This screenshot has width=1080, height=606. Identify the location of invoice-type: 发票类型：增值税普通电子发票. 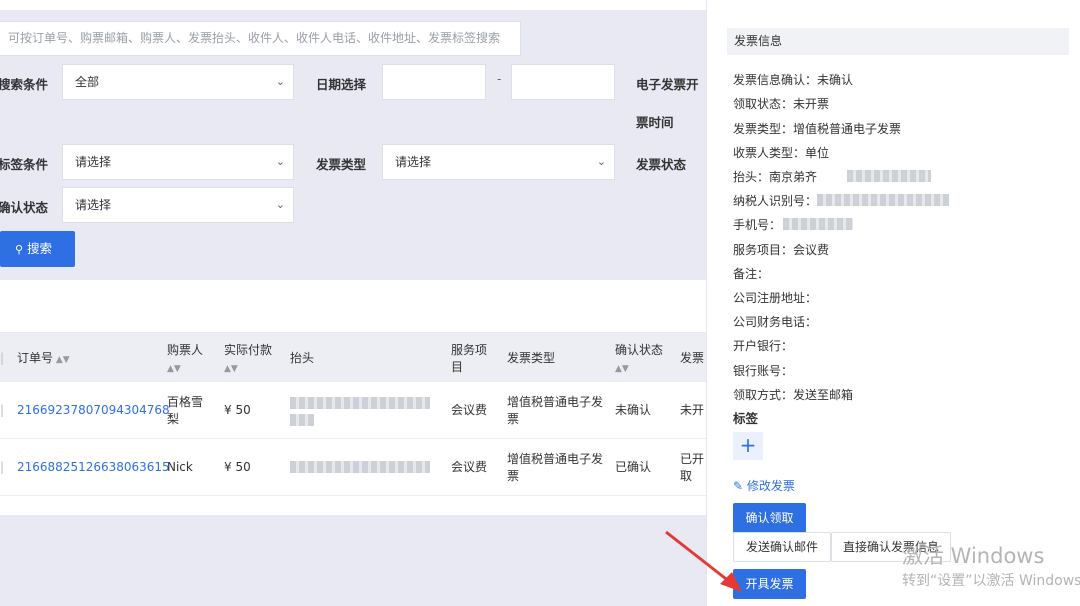
(817, 129).